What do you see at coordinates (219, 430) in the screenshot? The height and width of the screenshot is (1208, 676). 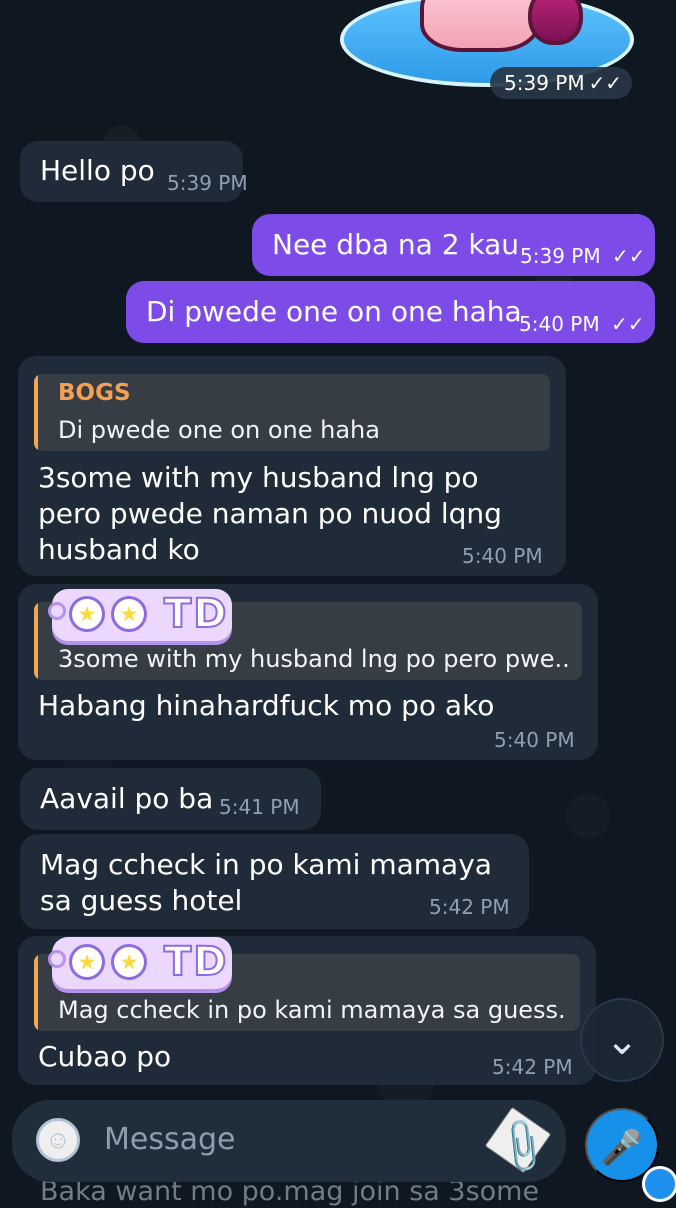 I see `reply-quote-text: Di pwede one on one haha` at bounding box center [219, 430].